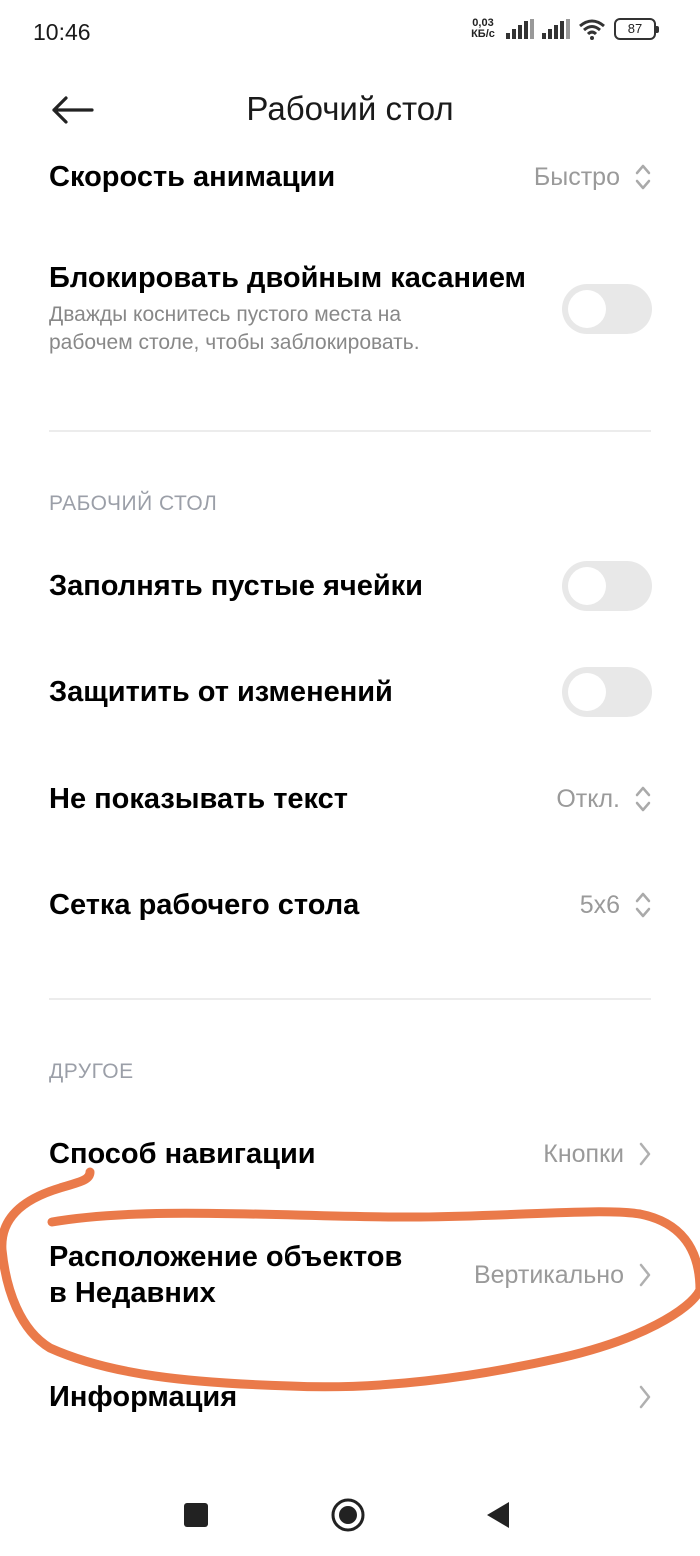 The height and width of the screenshot is (1556, 700). I want to click on setting-protect-changes: Защитить от изменений, so click(350, 692).